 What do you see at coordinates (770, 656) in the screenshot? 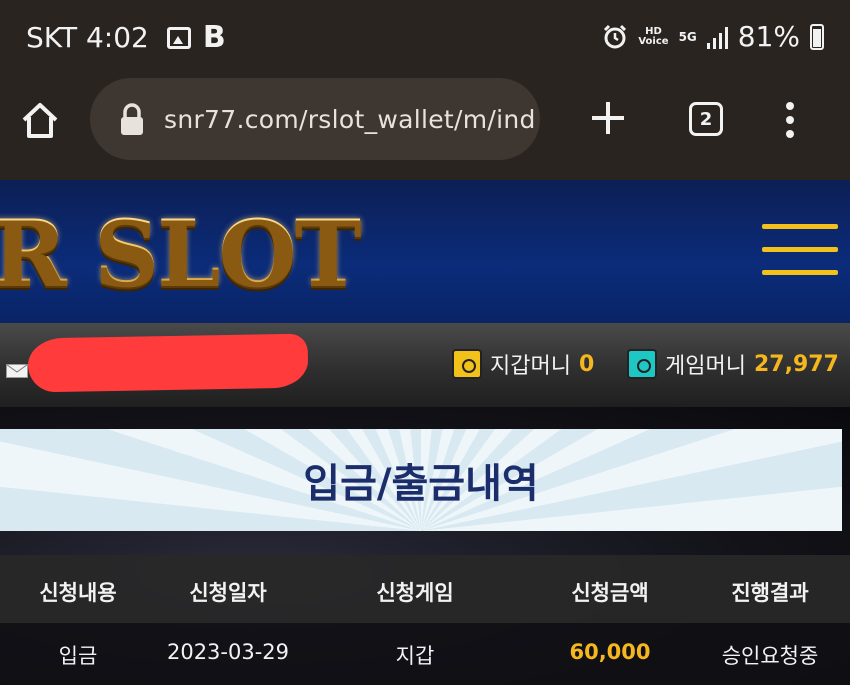
I see `row-status: 승인요청중` at bounding box center [770, 656].